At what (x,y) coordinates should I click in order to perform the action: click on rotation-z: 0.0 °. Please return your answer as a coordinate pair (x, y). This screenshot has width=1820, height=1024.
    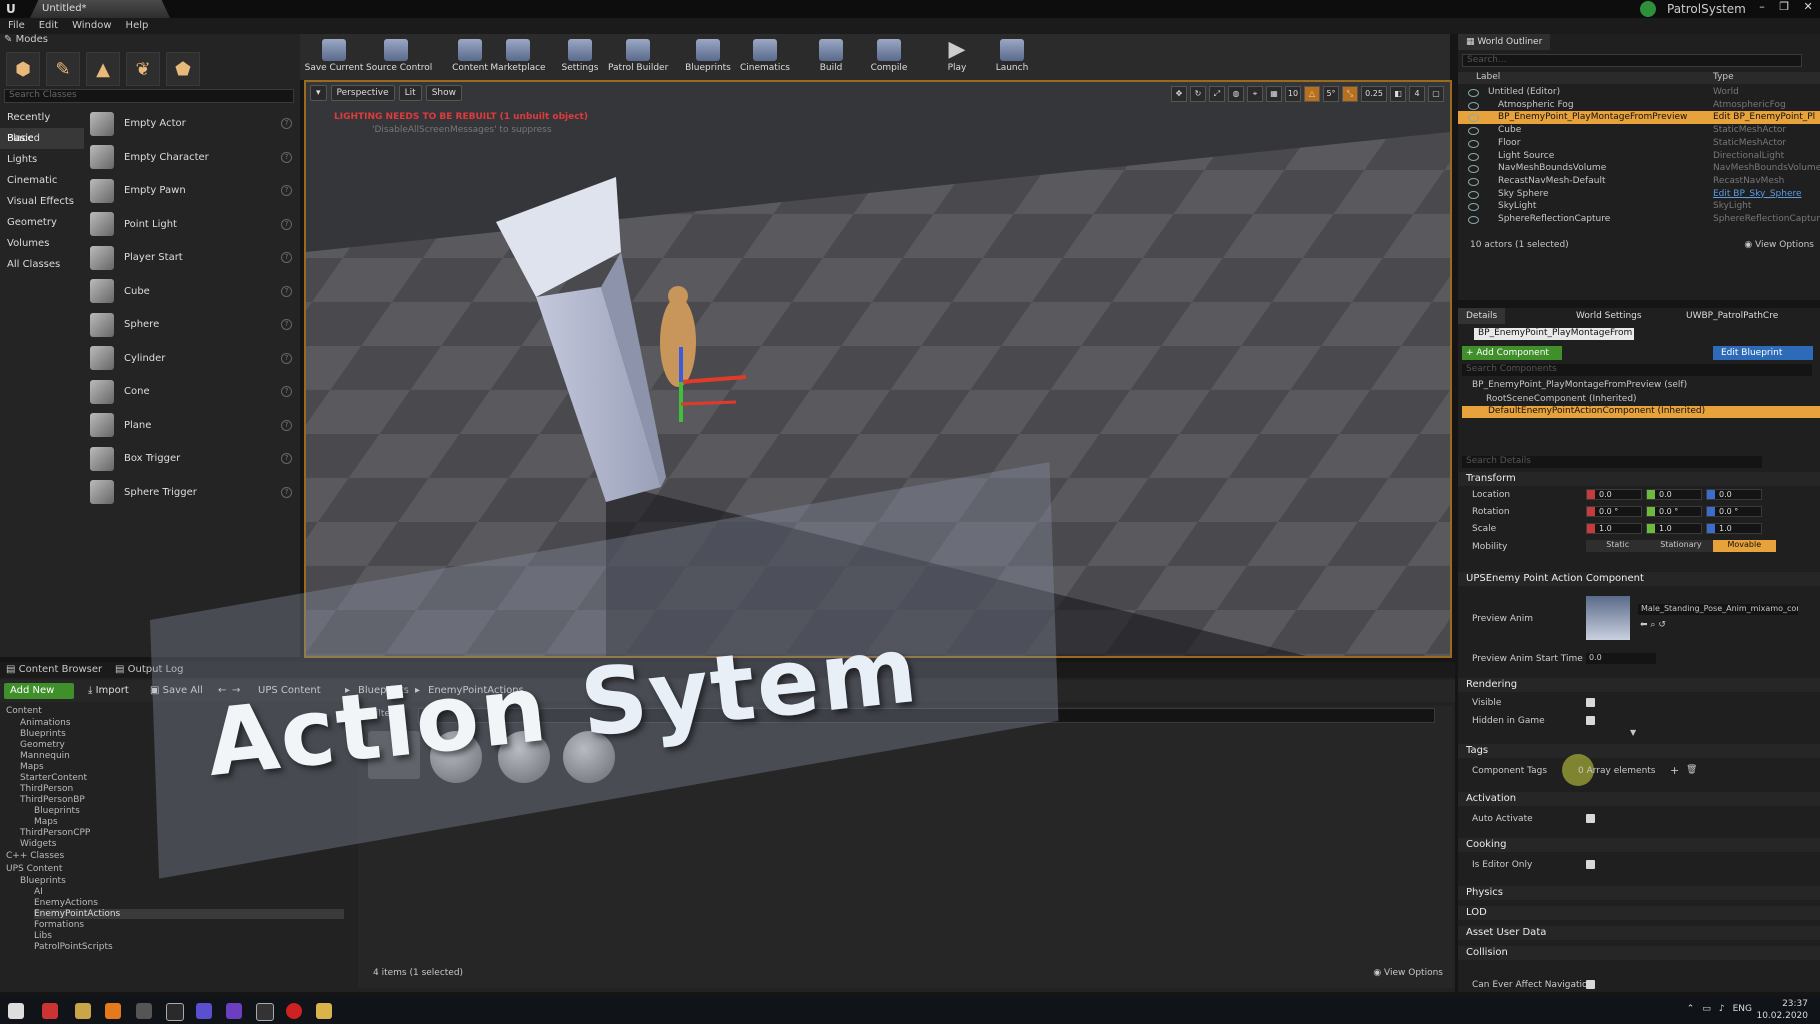
    Looking at the image, I should click on (1734, 511).